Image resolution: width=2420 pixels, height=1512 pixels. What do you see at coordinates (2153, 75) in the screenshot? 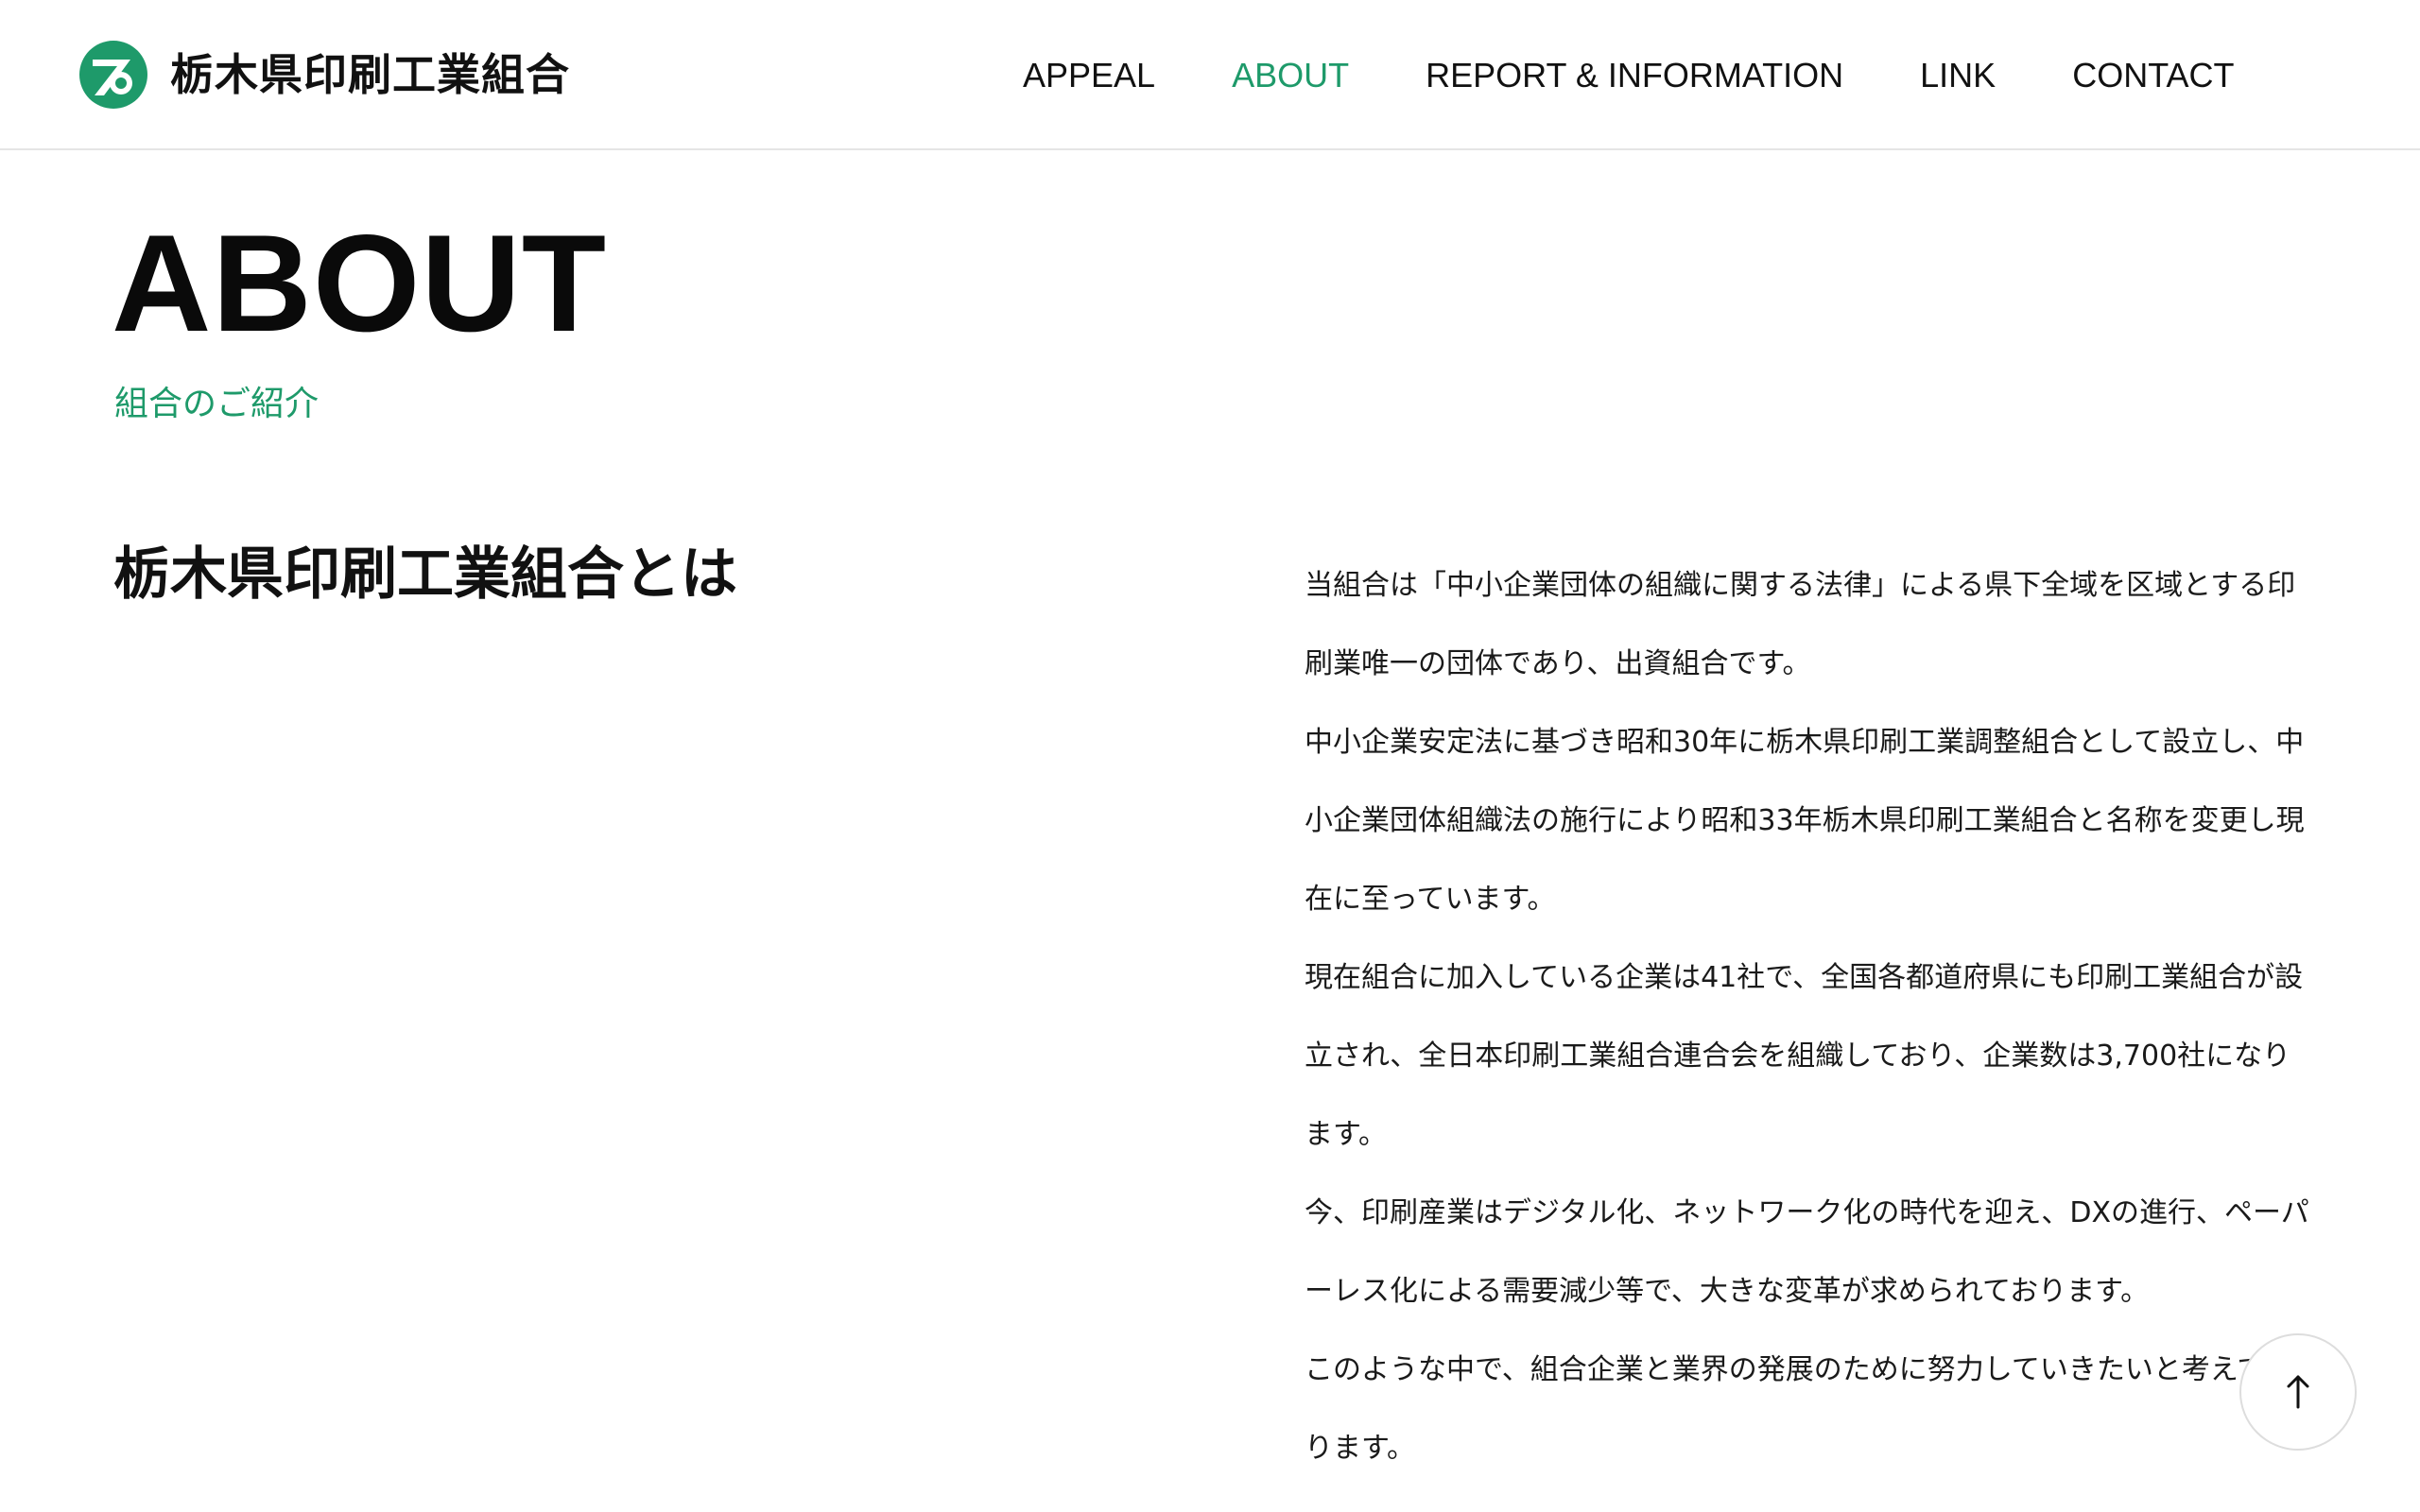
I see `nav-item-contact: CONTACT` at bounding box center [2153, 75].